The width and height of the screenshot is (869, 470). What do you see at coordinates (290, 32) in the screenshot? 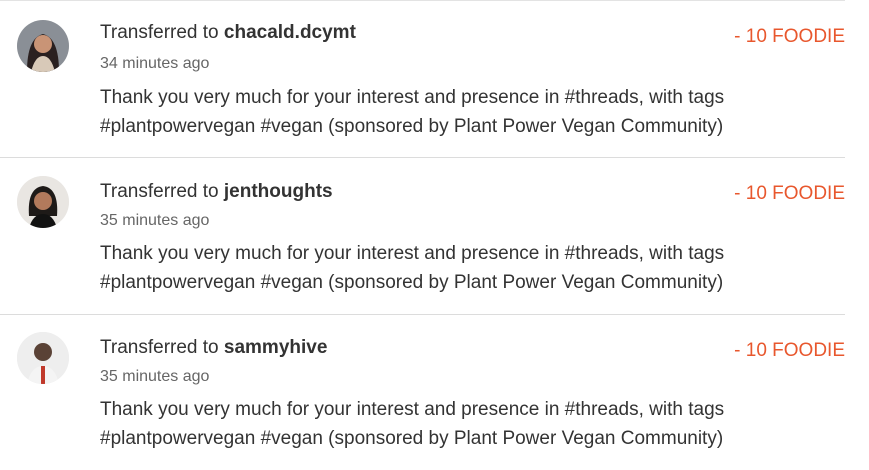
I see `recipient-link: chacald.dcymt` at bounding box center [290, 32].